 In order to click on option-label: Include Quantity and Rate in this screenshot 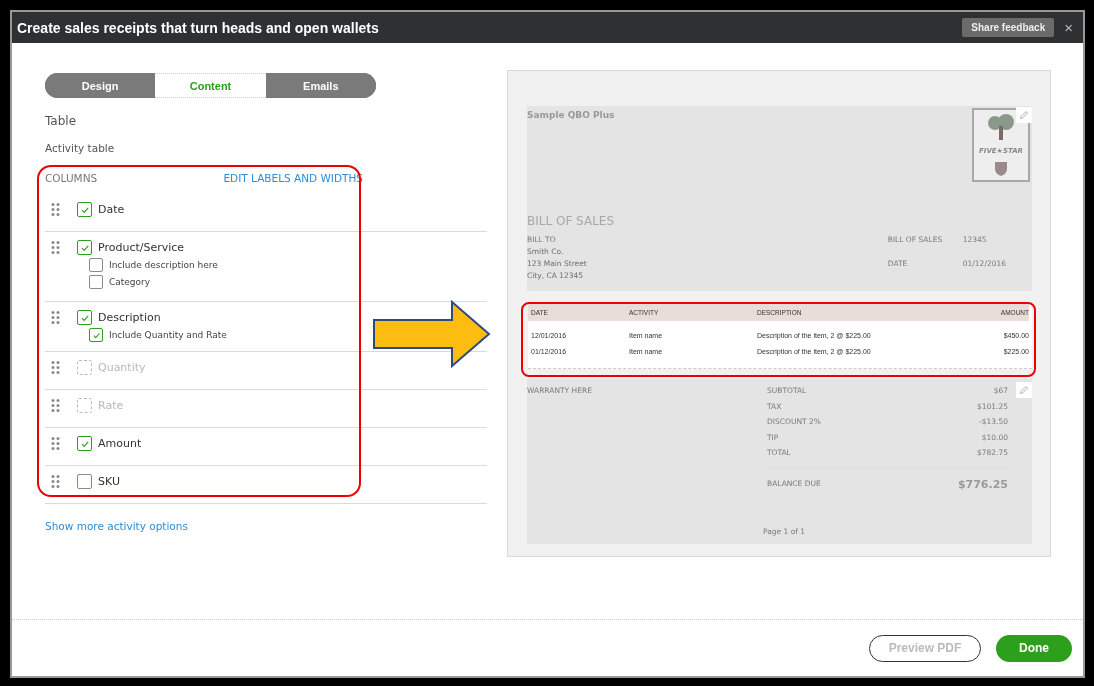, I will do `click(168, 335)`.